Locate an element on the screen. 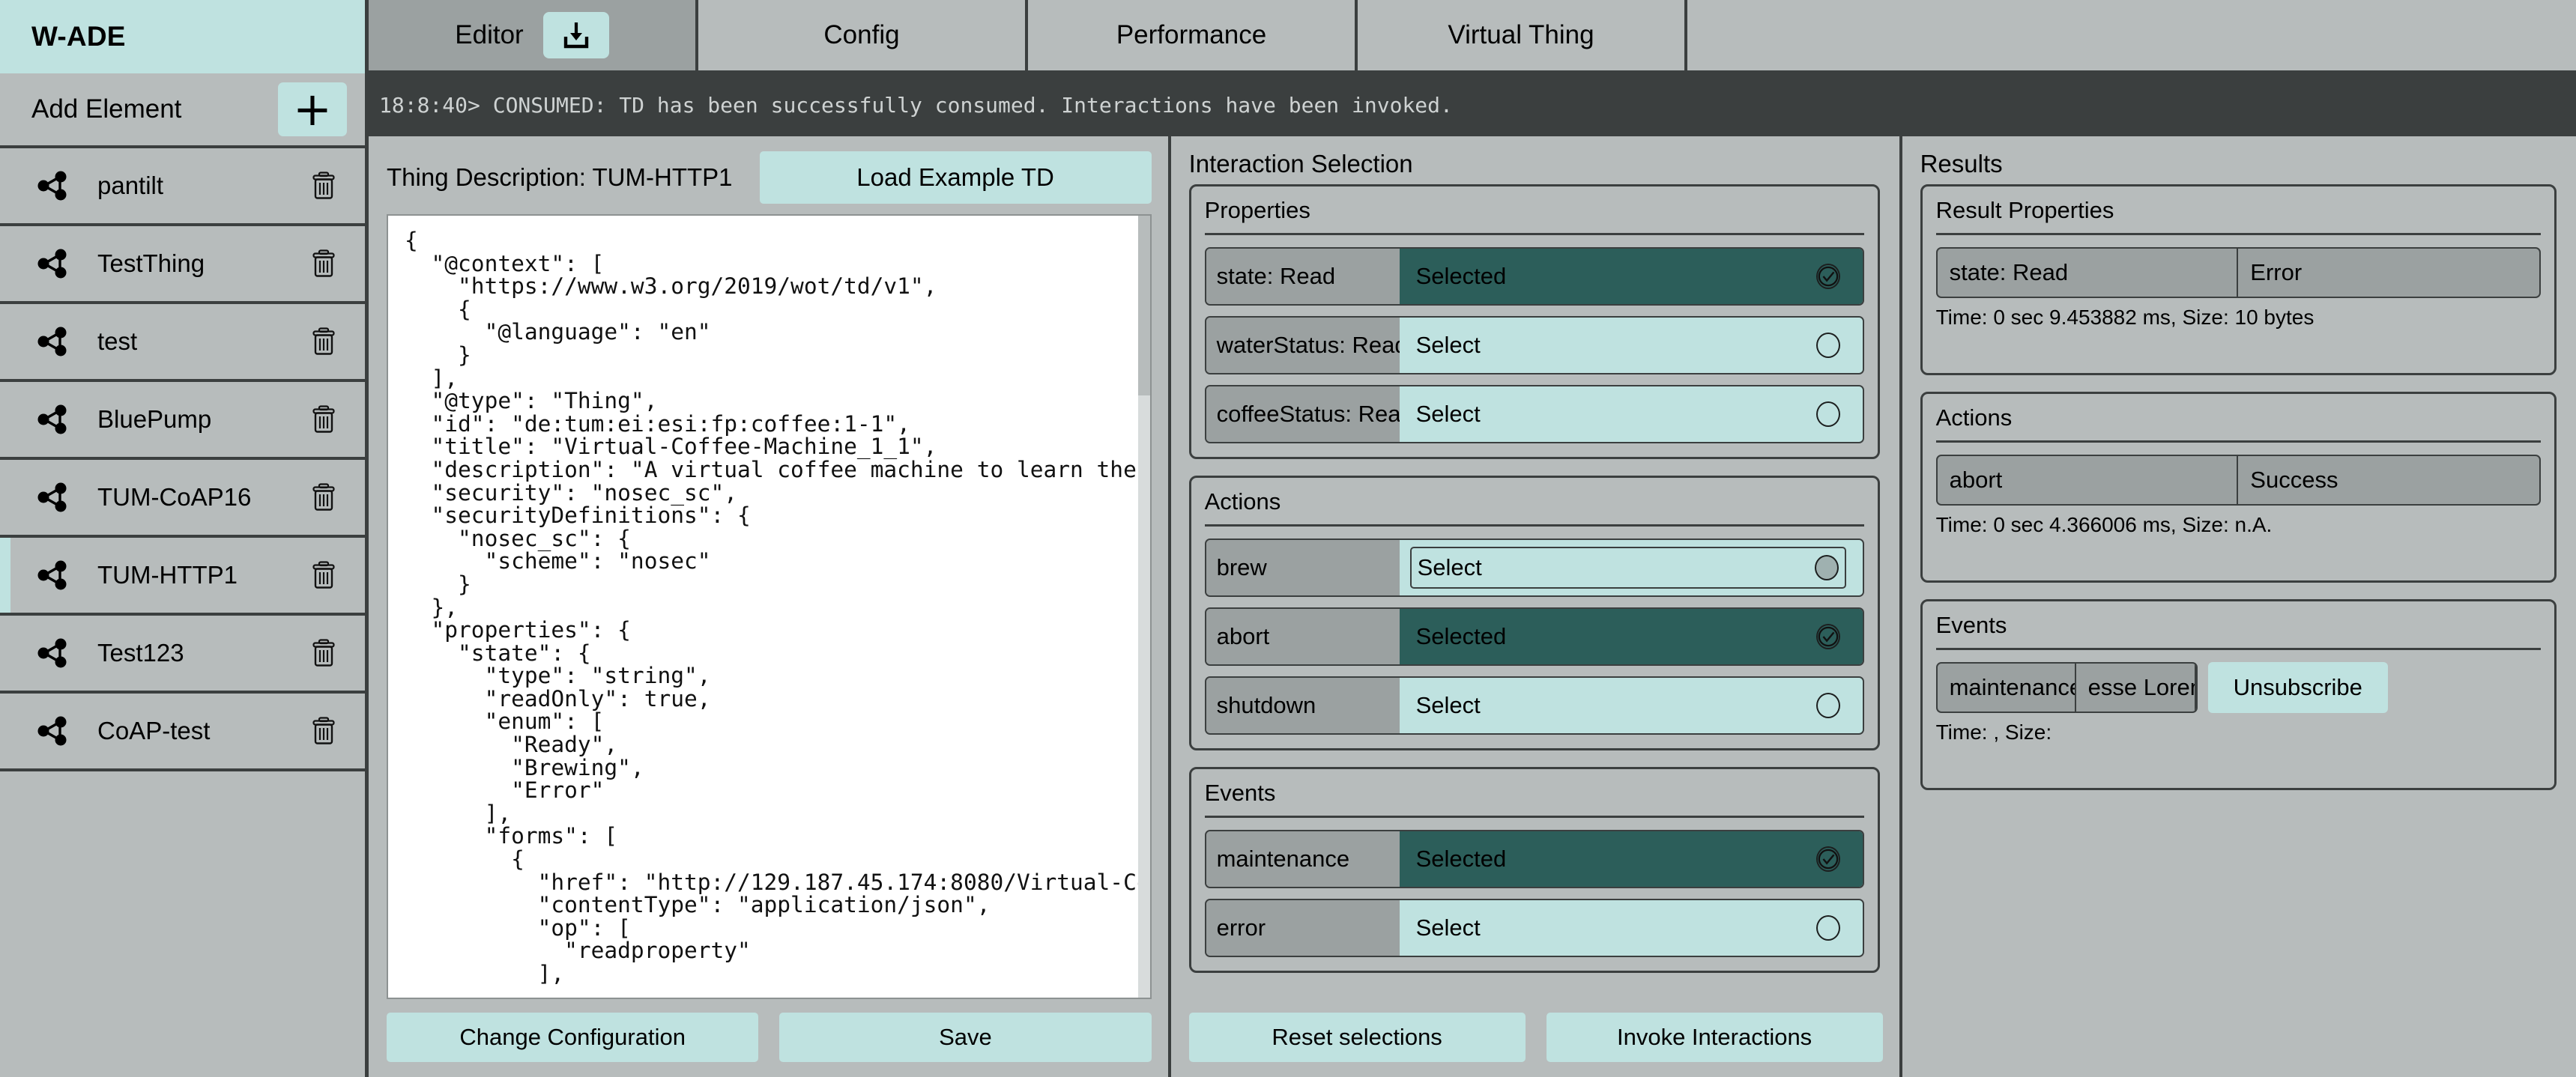  result-meta: Time: 0 sec 4.366006 ms, Size: n.A. is located at coordinates (2104, 524).